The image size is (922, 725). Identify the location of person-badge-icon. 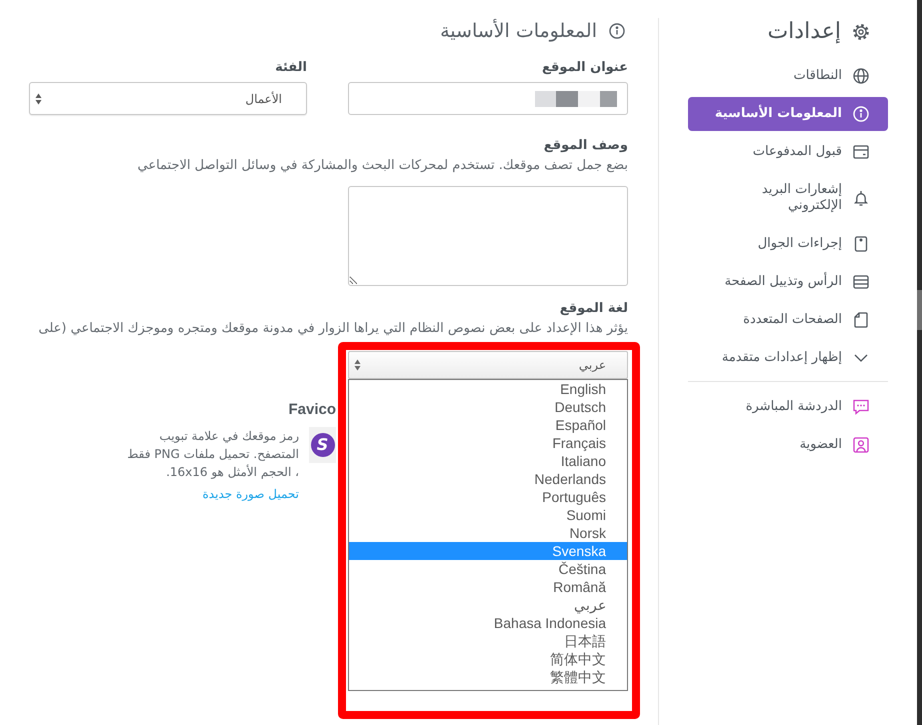
(861, 445).